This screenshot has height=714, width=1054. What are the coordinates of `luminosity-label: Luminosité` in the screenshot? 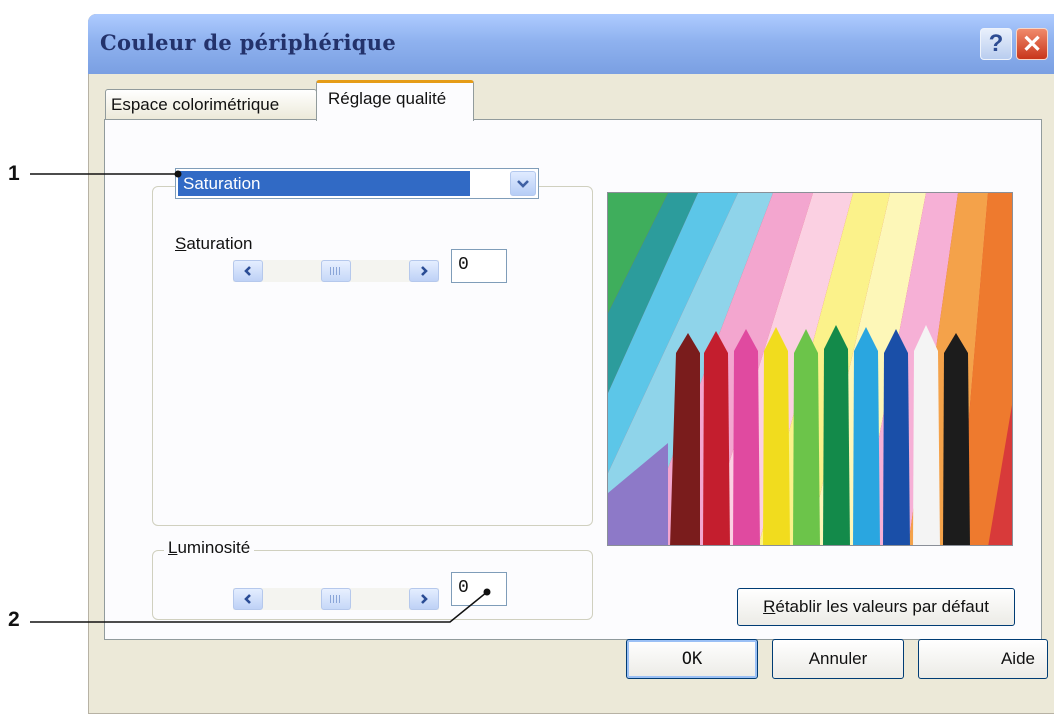 It's located at (209, 548).